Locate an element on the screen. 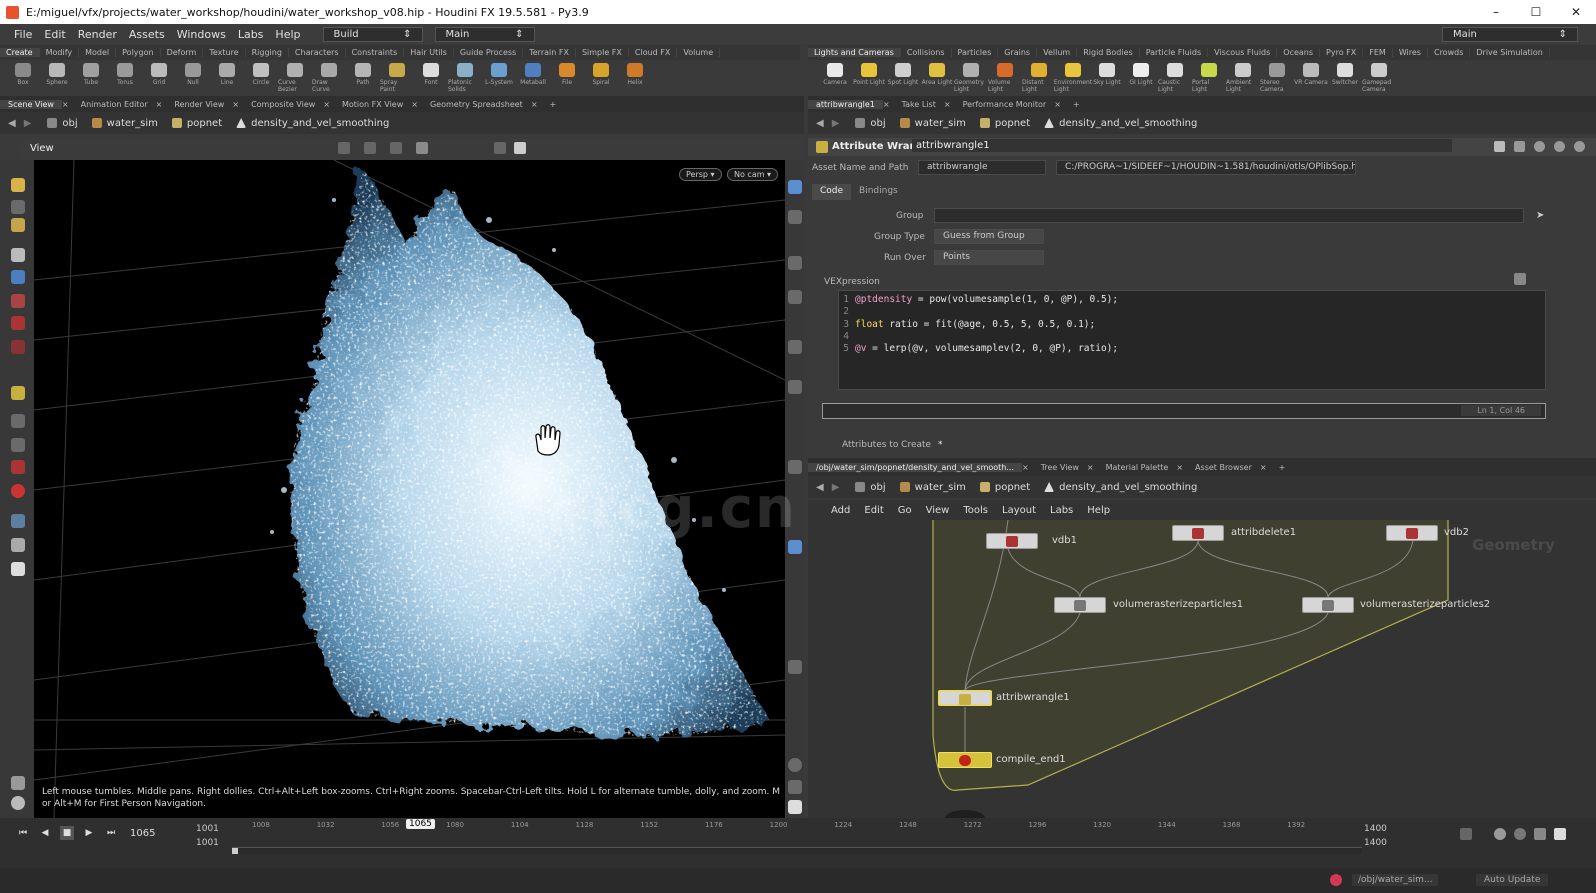 The width and height of the screenshot is (1596, 893). tool-l-system: L-System is located at coordinates (499, 77).